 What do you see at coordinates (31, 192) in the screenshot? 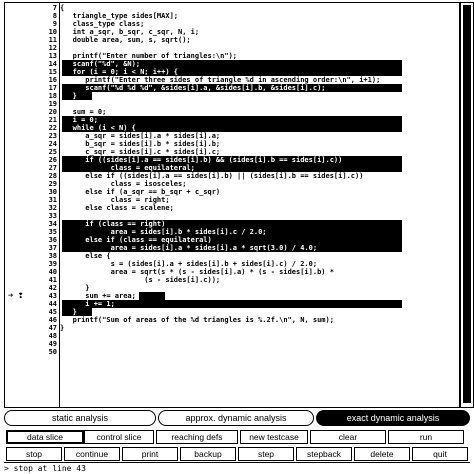
I see `line-number: 30` at bounding box center [31, 192].